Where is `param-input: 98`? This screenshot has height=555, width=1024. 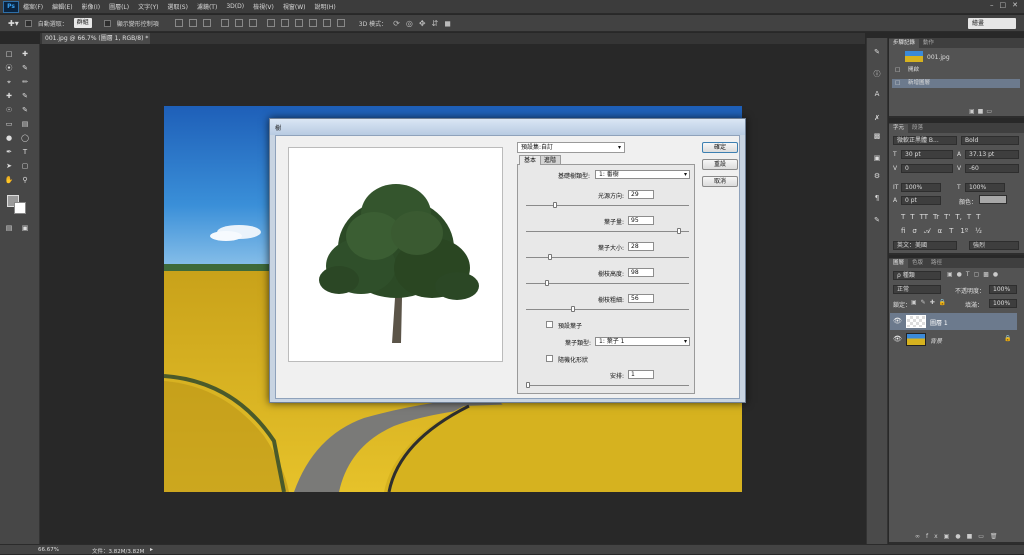 param-input: 98 is located at coordinates (641, 272).